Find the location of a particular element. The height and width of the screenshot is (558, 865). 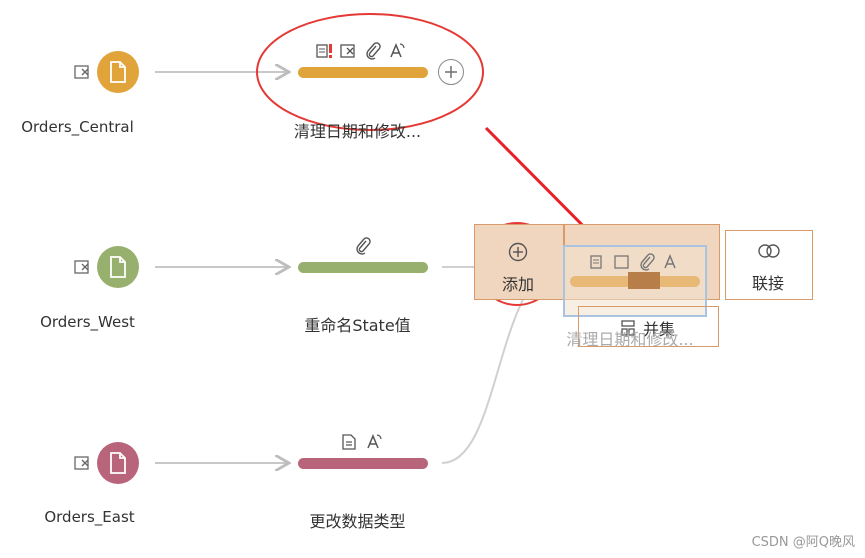

step-label-east: 更改数据类型 is located at coordinates (357, 521).